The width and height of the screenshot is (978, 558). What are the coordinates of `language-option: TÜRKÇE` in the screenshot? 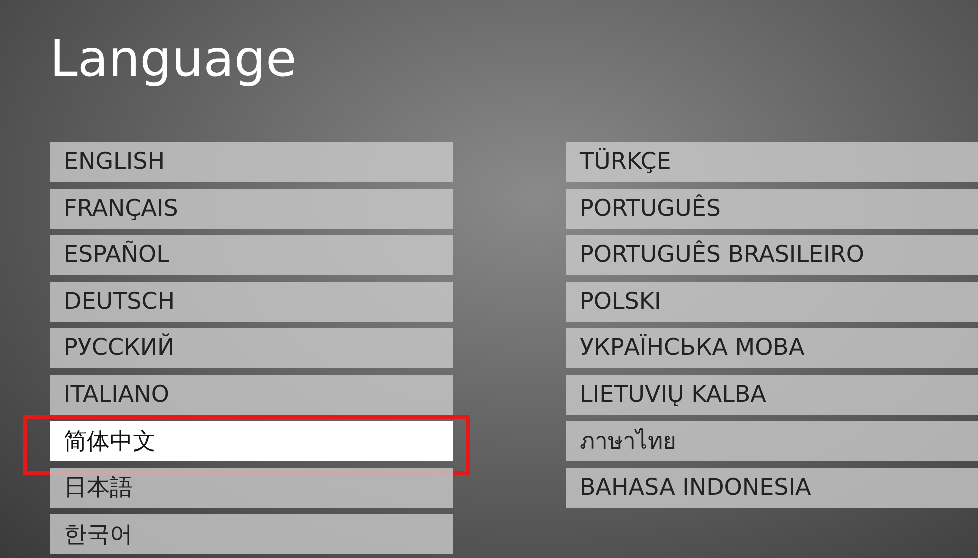 It's located at (772, 162).